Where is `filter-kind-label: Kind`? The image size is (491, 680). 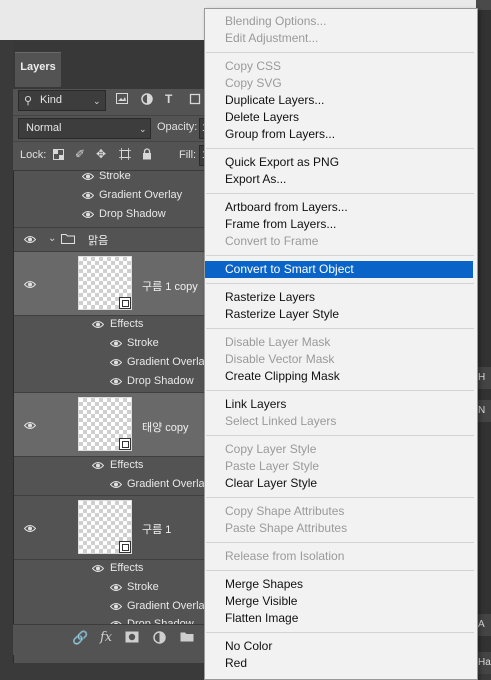
filter-kind-label: Kind is located at coordinates (51, 100).